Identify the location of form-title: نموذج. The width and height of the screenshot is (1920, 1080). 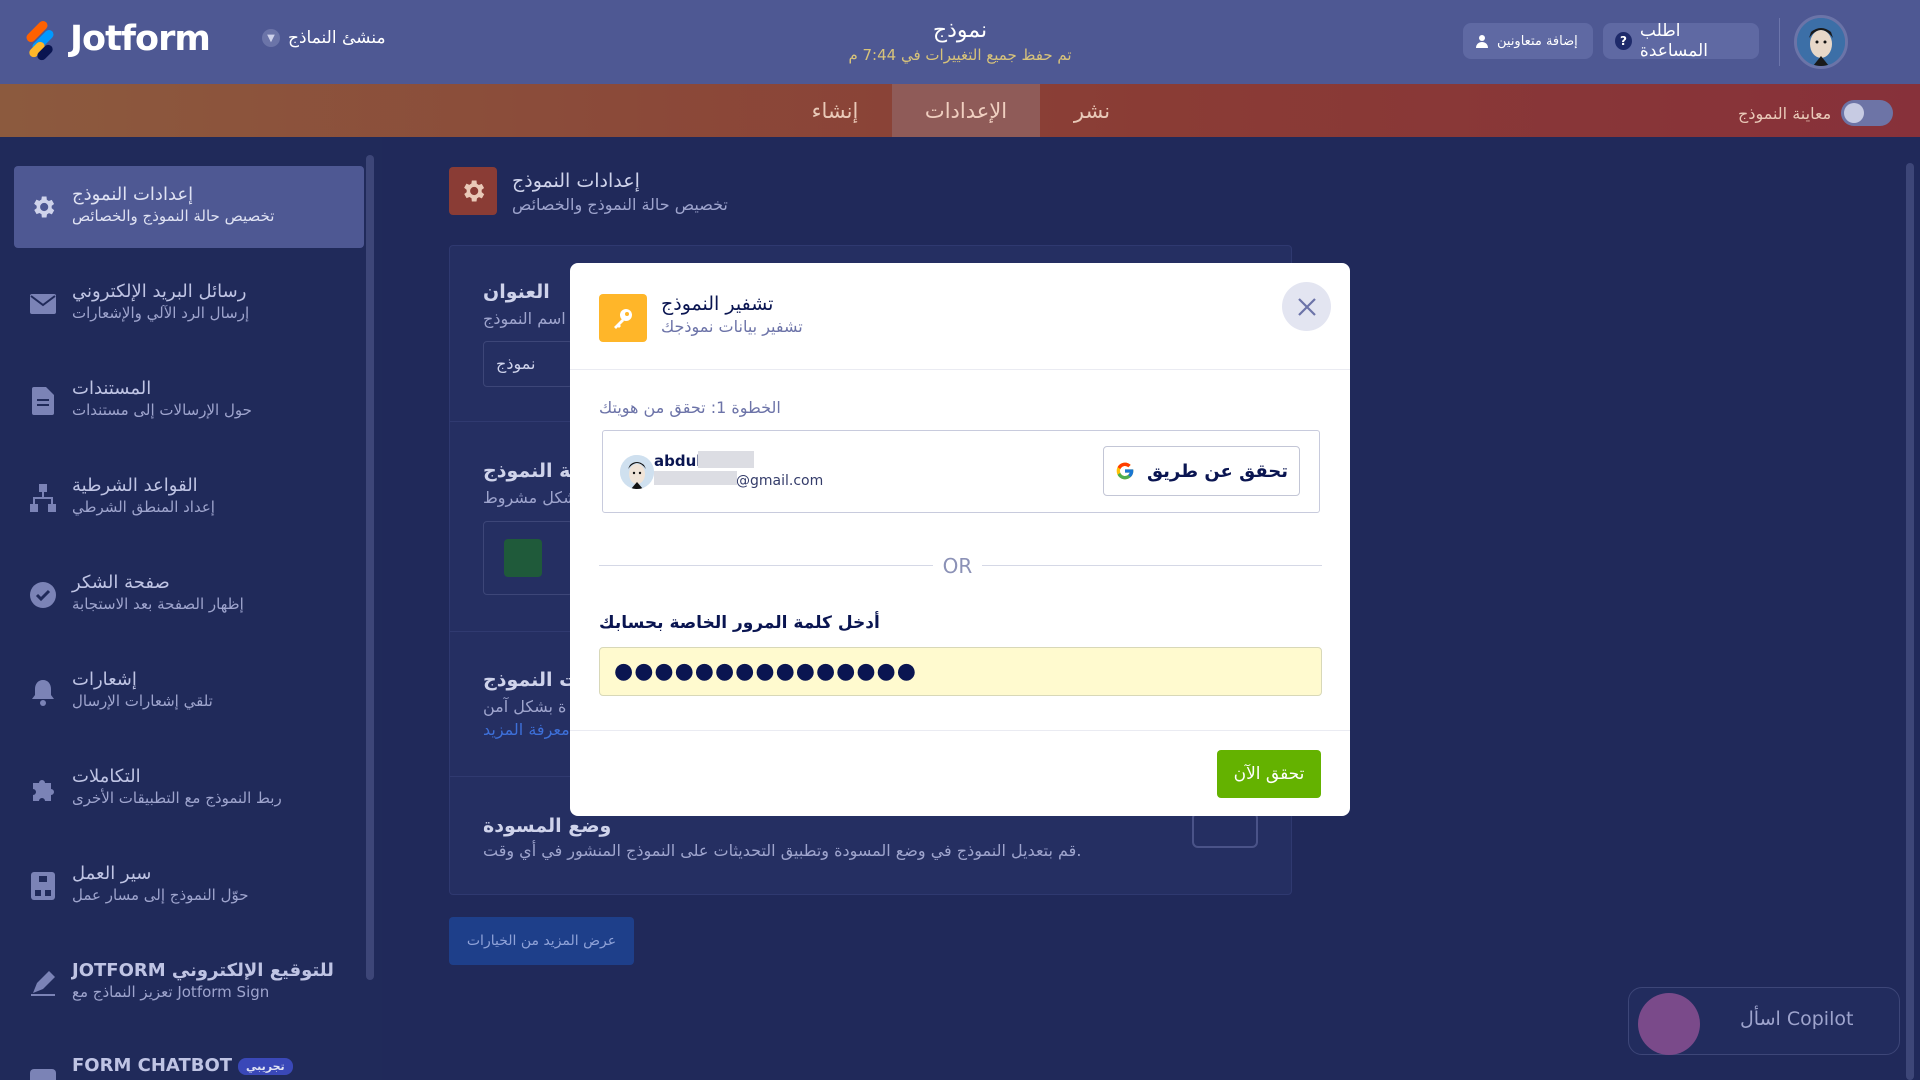
(960, 30).